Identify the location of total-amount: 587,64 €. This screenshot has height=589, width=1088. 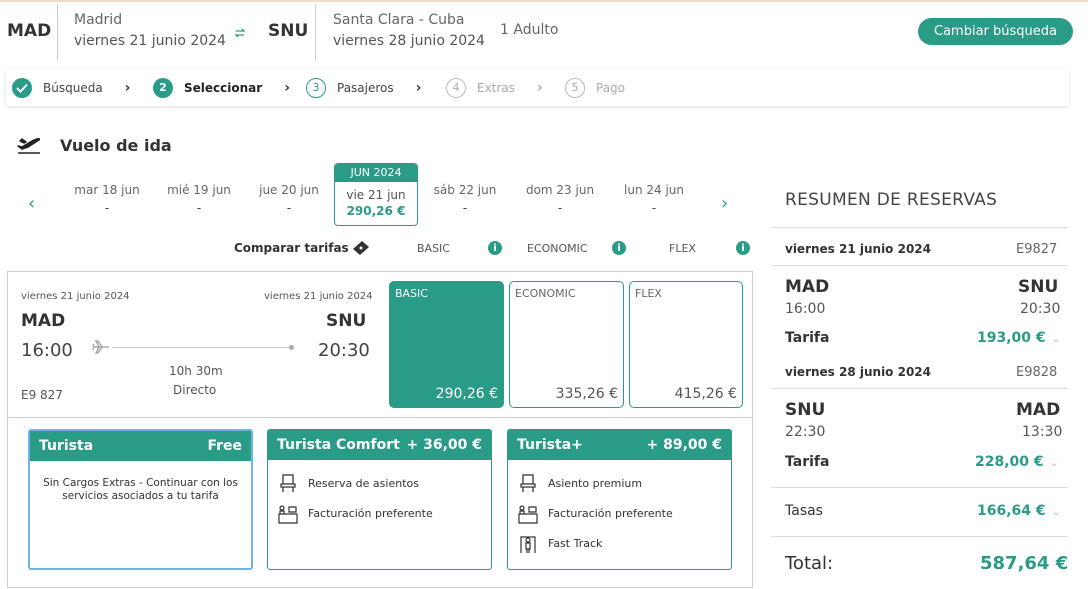
(1024, 563).